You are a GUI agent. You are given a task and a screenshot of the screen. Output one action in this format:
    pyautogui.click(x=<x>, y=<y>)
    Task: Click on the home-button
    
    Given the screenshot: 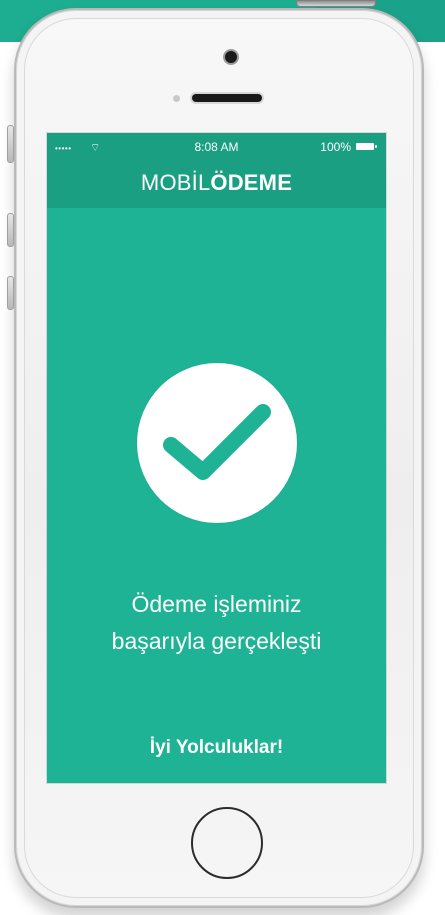 What is the action you would take?
    pyautogui.click(x=227, y=843)
    